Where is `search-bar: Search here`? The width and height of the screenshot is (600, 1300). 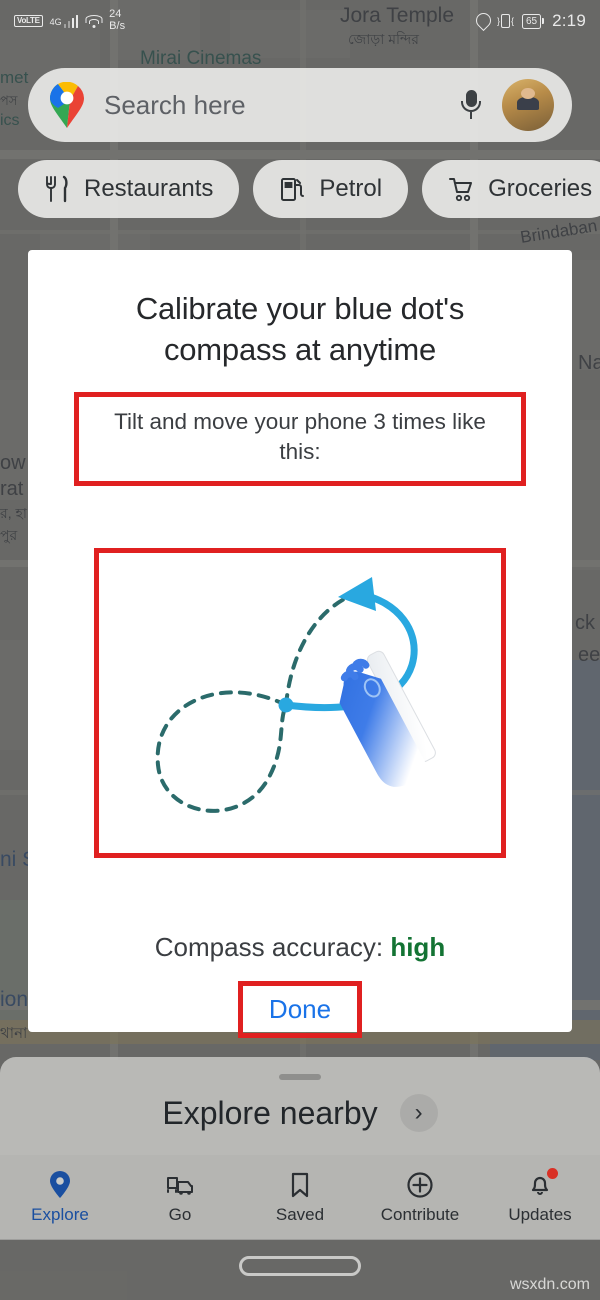
search-bar: Search here is located at coordinates (300, 105).